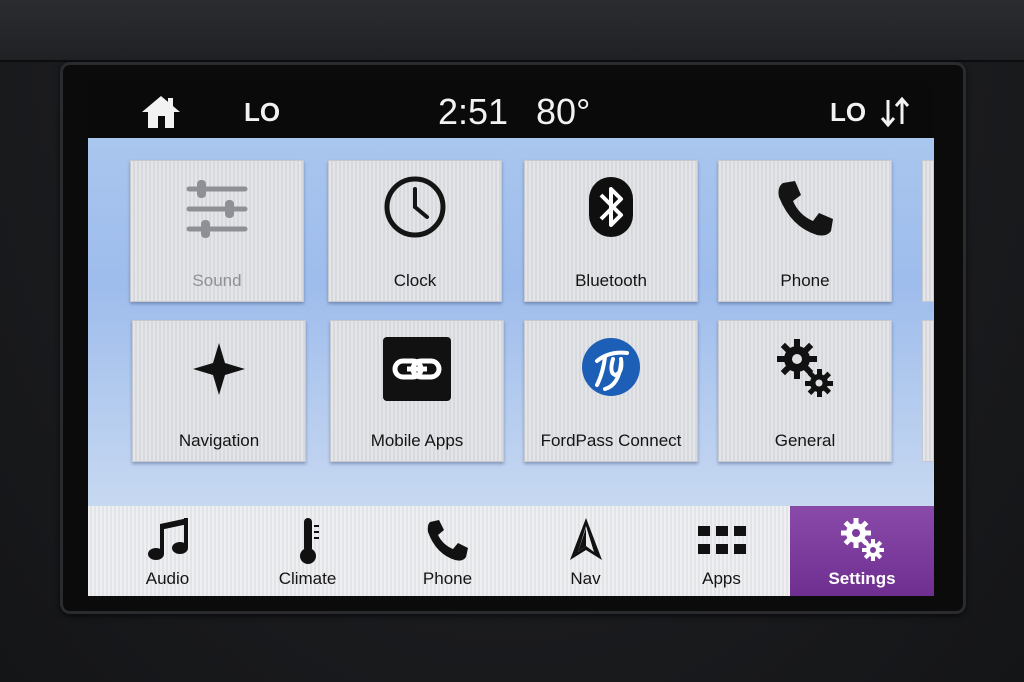 This screenshot has height=682, width=1024. What do you see at coordinates (219, 440) in the screenshot?
I see `tile-label: Navigation` at bounding box center [219, 440].